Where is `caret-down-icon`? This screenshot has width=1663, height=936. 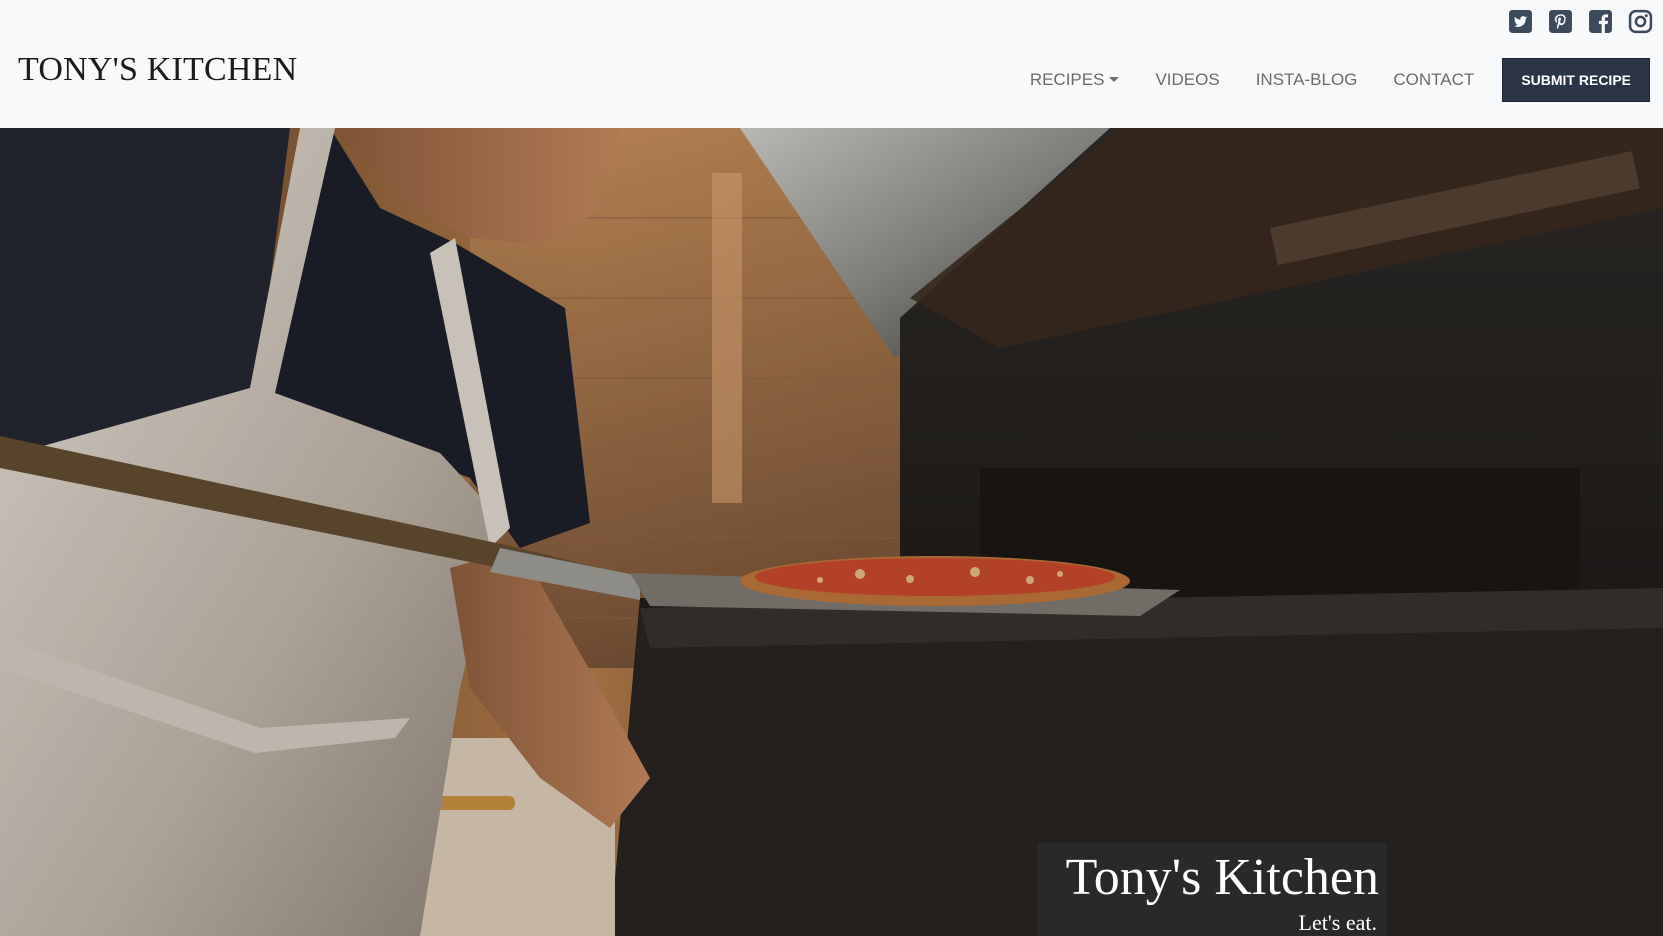
caret-down-icon is located at coordinates (1114, 79).